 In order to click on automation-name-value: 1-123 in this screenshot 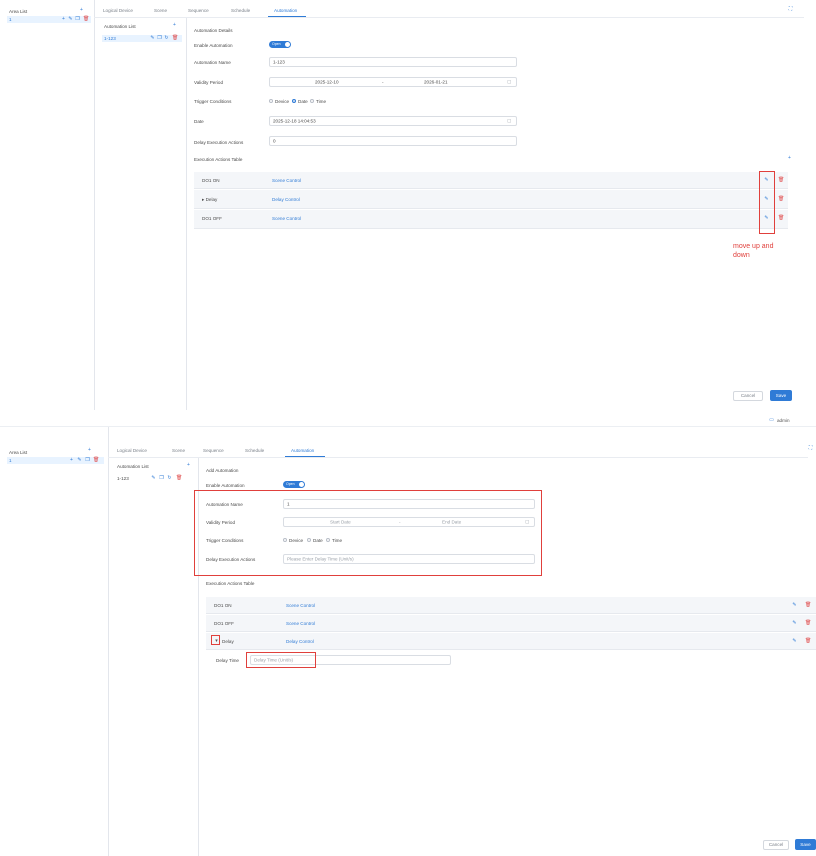, I will do `click(279, 62)`.